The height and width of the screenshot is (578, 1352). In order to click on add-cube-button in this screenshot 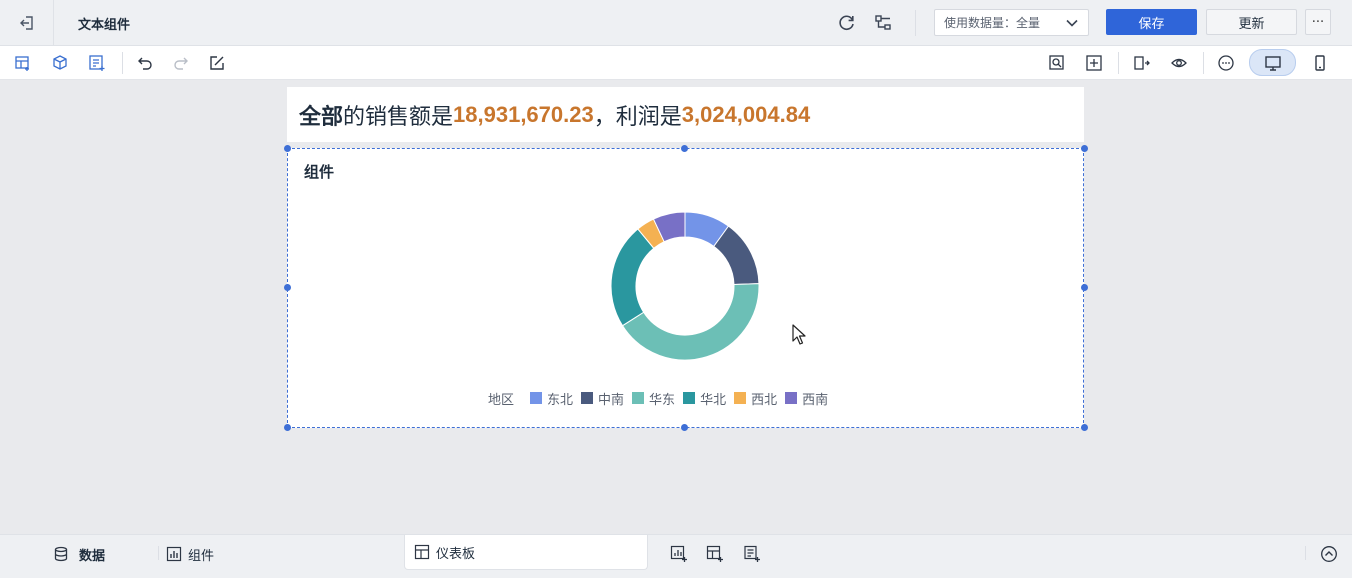, I will do `click(60, 63)`.